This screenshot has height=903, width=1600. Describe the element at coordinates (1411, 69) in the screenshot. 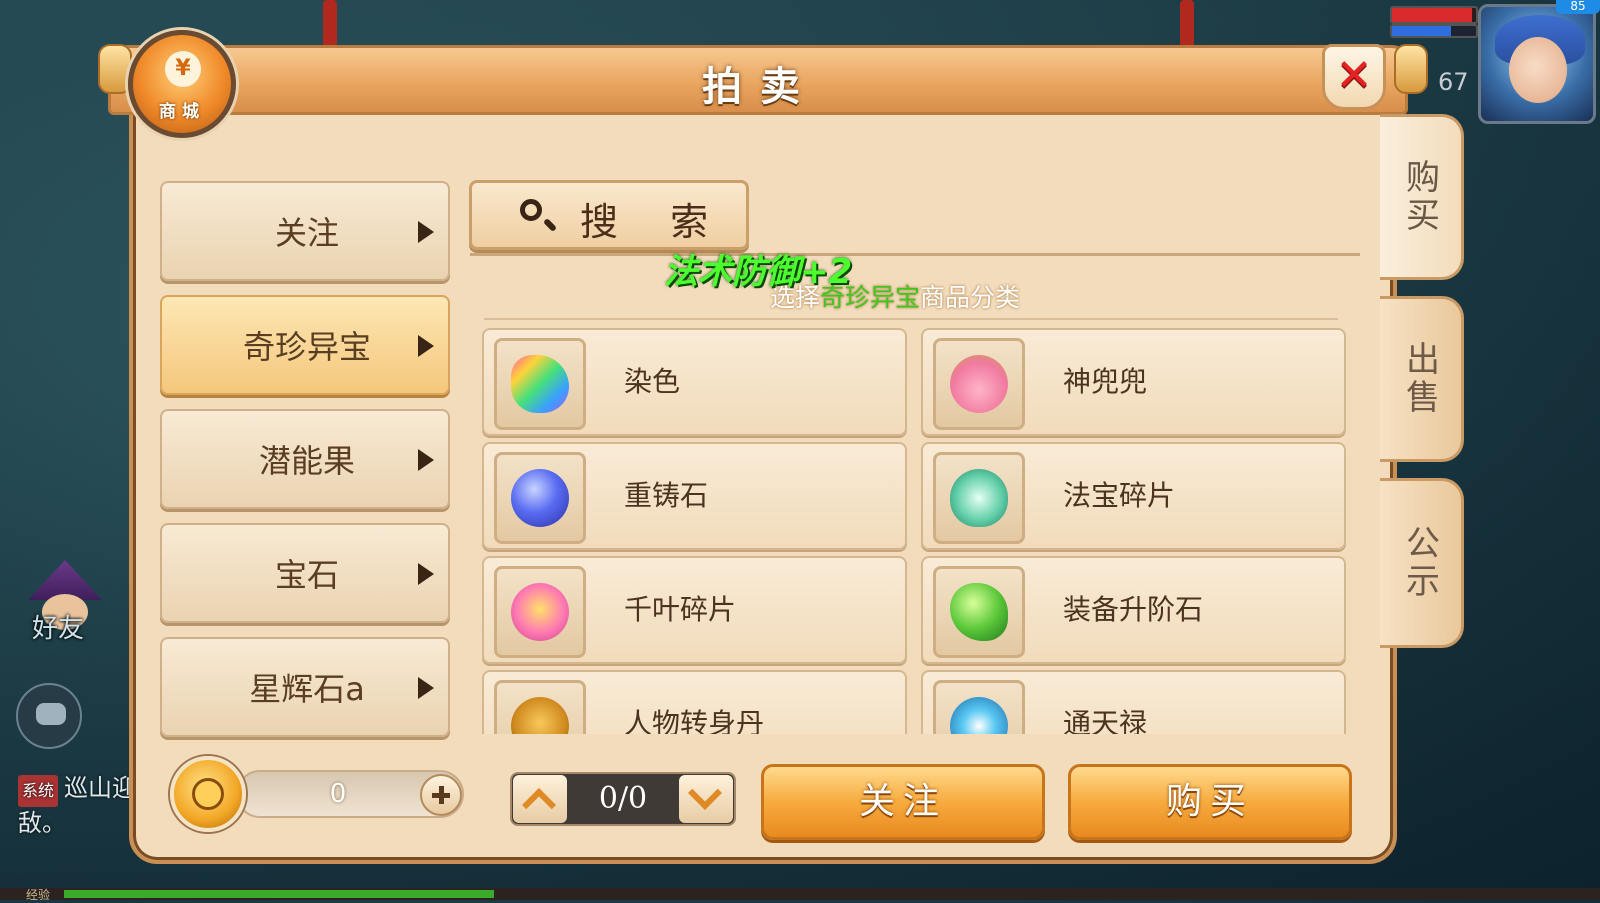

I see `title-ornament-right` at that location.